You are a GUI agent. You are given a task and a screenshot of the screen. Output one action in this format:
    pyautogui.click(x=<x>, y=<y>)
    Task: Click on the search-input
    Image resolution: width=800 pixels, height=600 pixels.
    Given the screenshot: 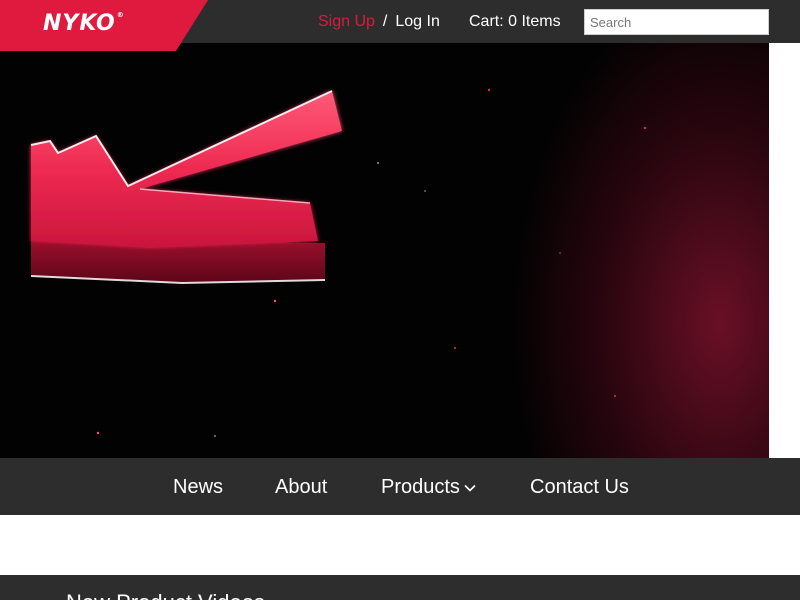 What is the action you would take?
    pyautogui.click(x=676, y=22)
    